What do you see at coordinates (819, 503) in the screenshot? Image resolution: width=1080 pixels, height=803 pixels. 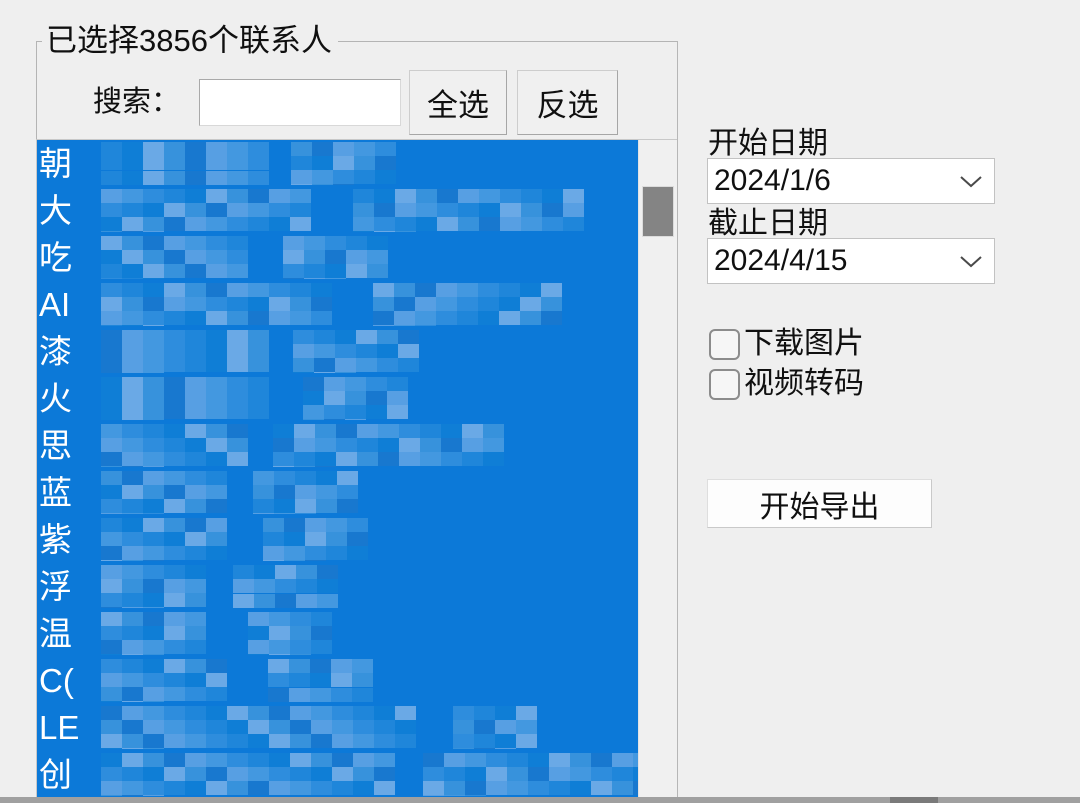 I see `start-export-button: 开始导出` at bounding box center [819, 503].